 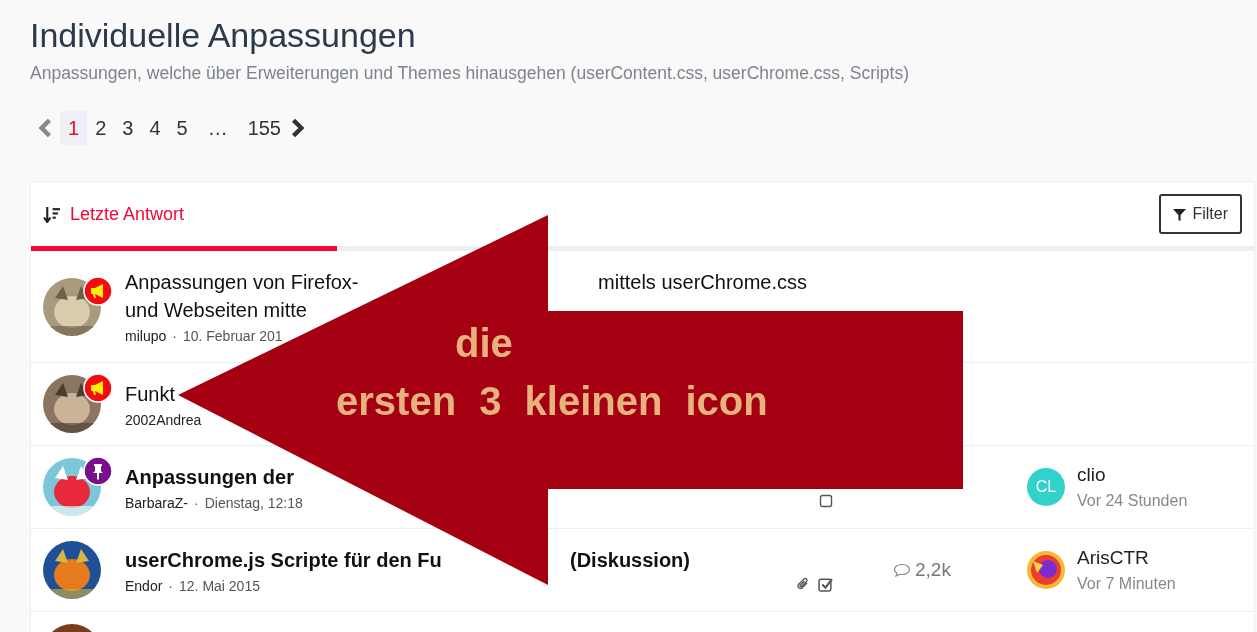 I want to click on page-link: 2, so click(x=101, y=128).